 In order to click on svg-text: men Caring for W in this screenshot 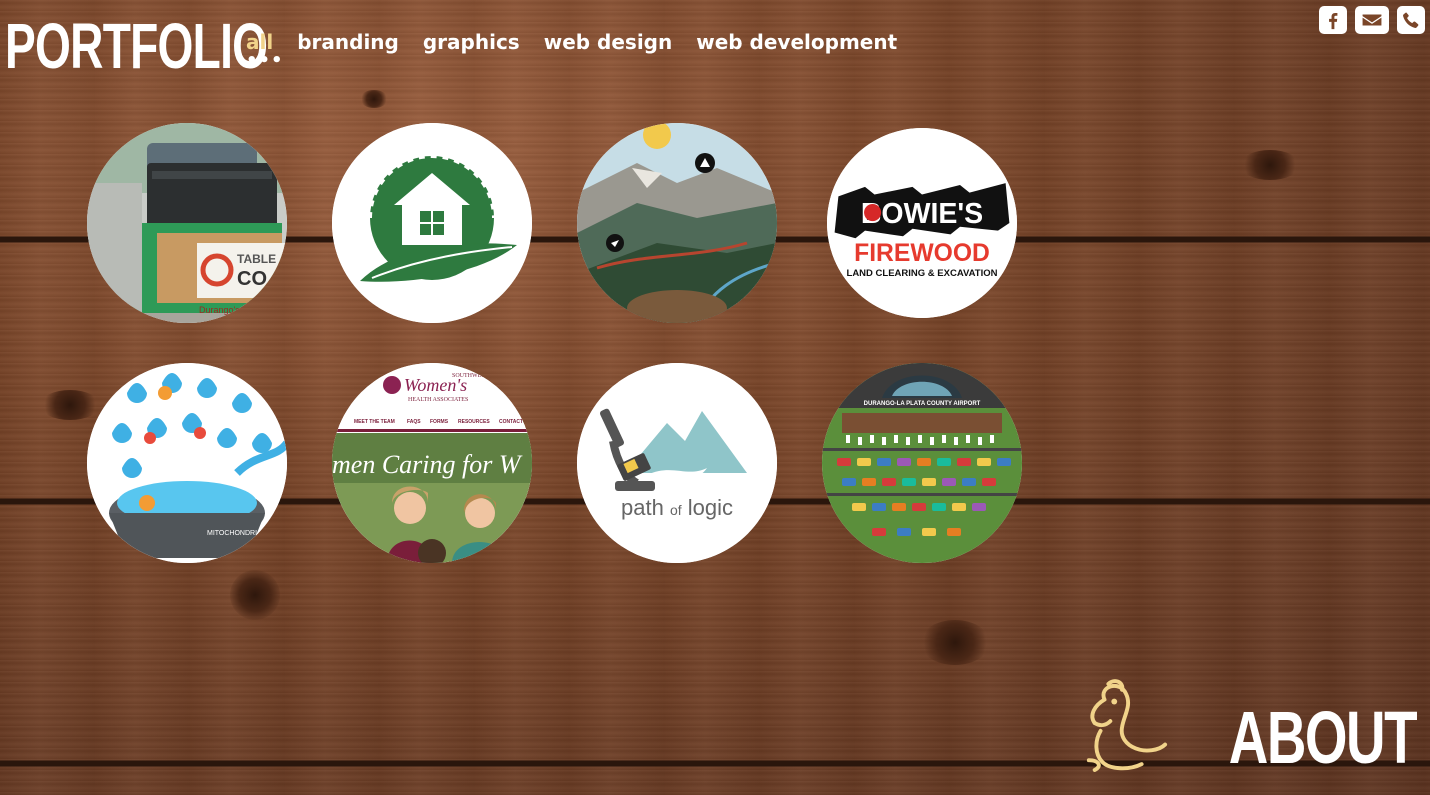, I will do `click(427, 464)`.